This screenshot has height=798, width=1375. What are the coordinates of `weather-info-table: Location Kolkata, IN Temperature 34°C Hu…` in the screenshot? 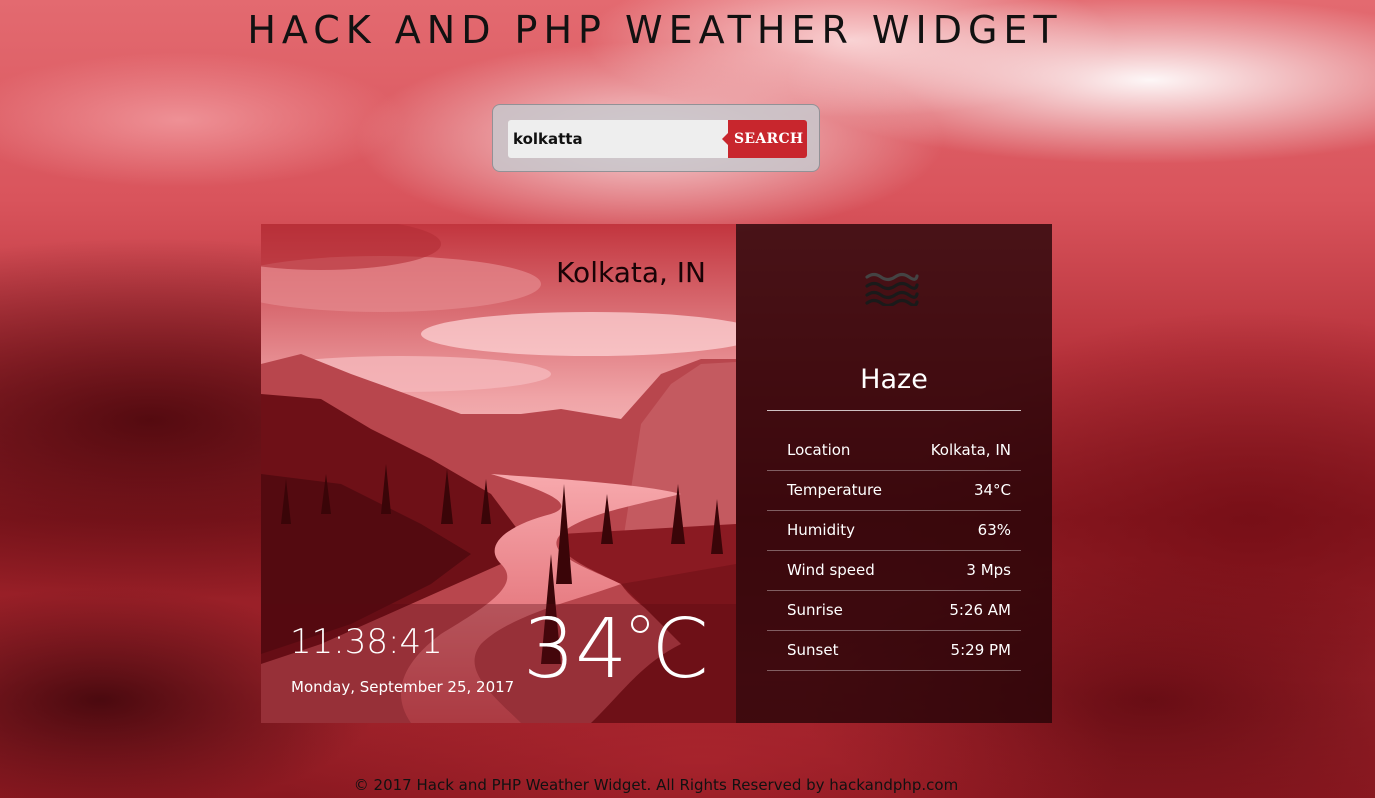 It's located at (894, 551).